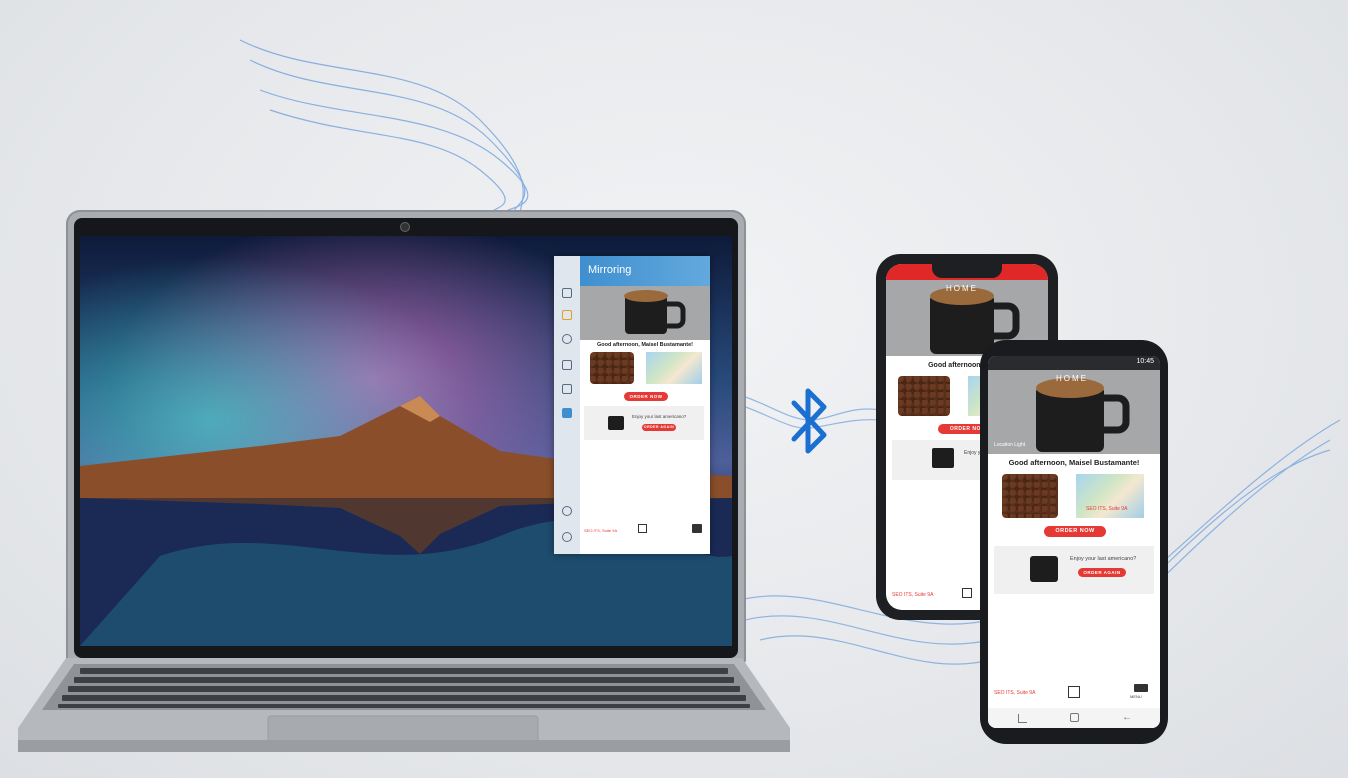 The height and width of the screenshot is (778, 1348). What do you see at coordinates (567, 511) in the screenshot?
I see `minus-circle-icon` at bounding box center [567, 511].